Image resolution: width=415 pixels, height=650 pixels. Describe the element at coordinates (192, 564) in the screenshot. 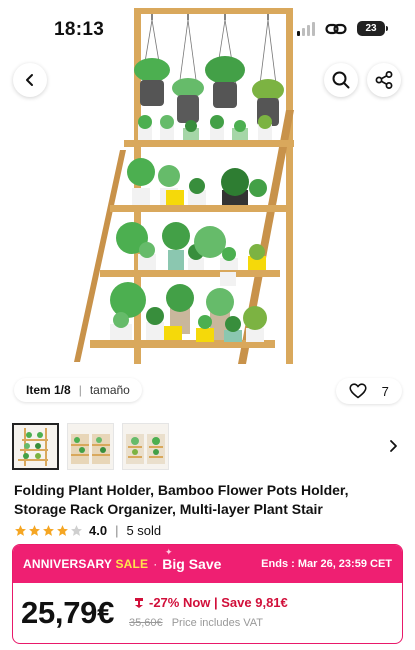

I see `big-save-label: Big Save` at that location.